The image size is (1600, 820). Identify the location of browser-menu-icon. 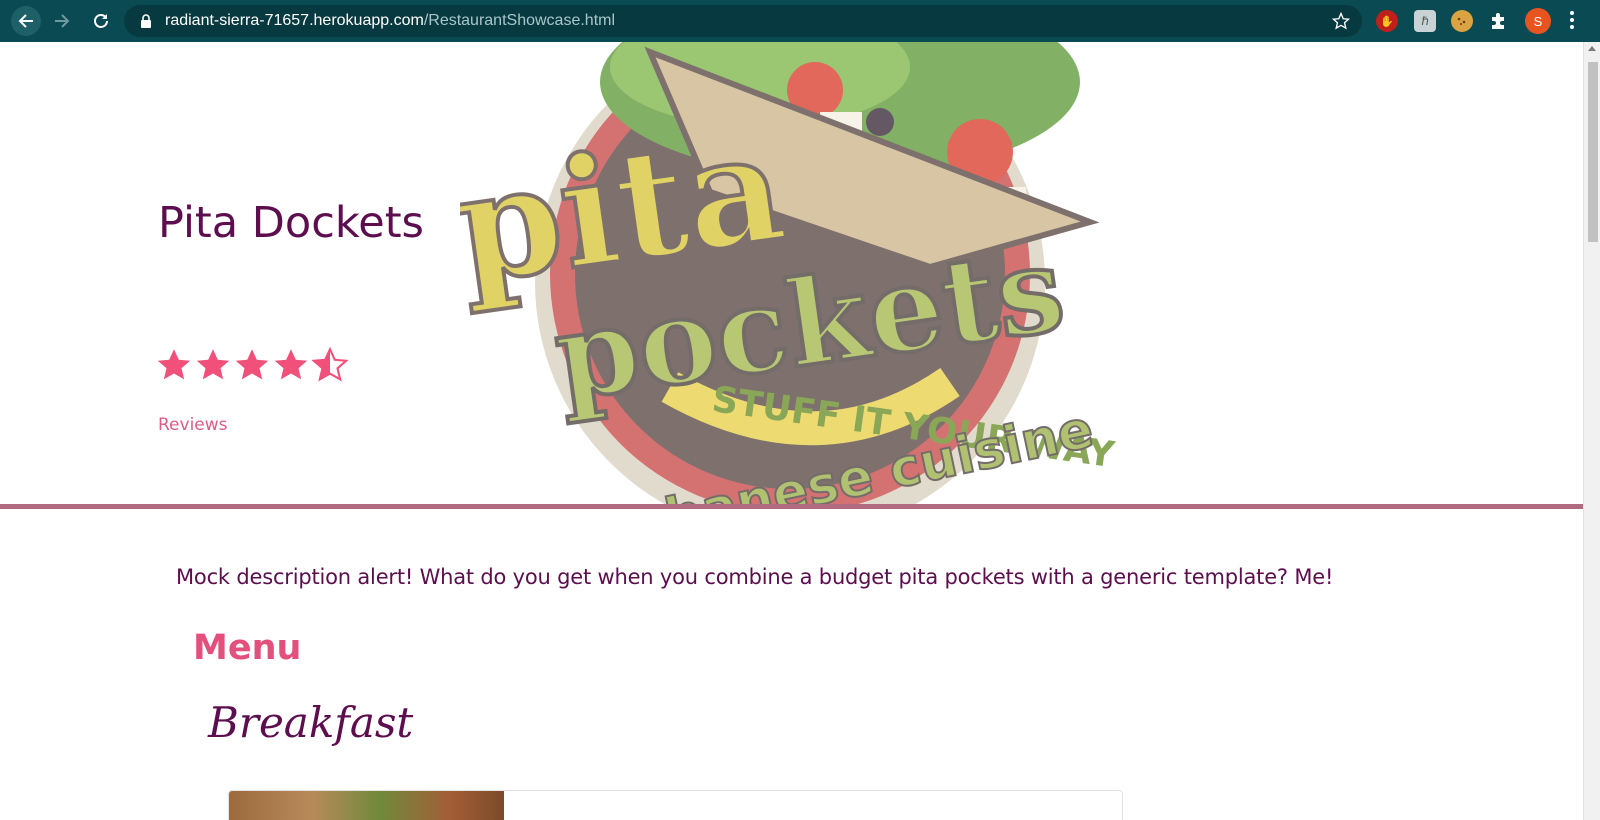
(1572, 21).